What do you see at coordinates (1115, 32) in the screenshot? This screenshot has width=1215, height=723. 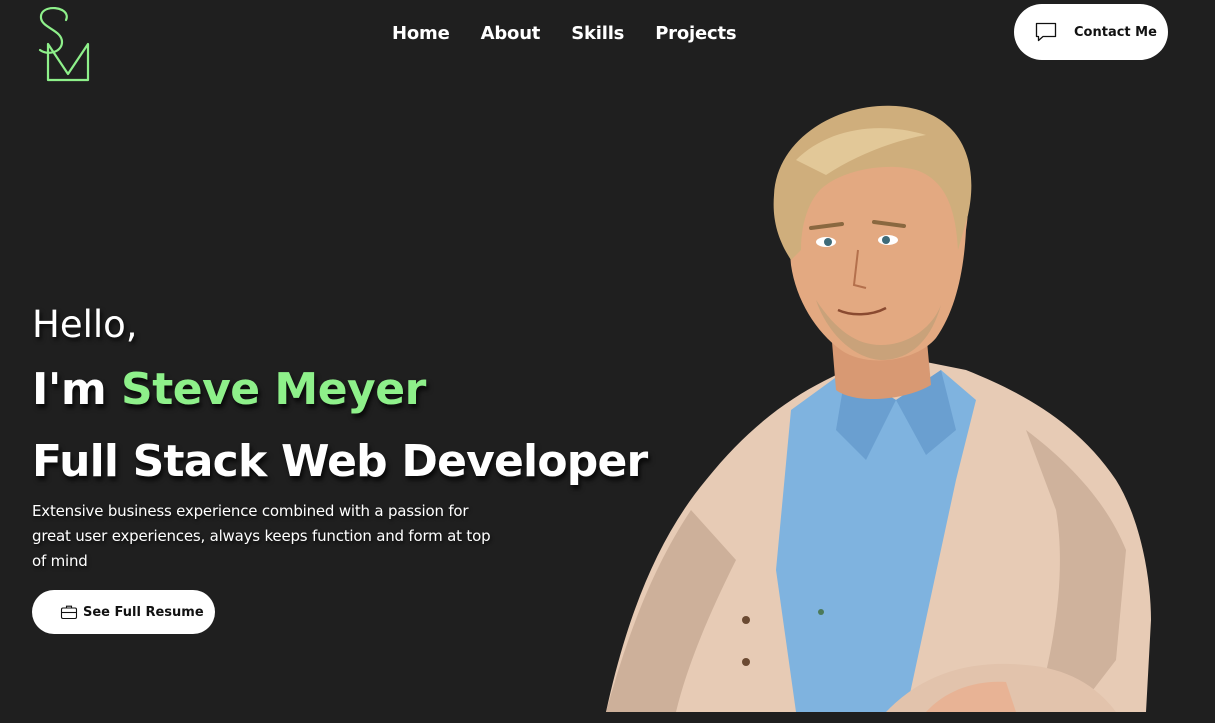 I see `contact-me-label: Contact Me` at bounding box center [1115, 32].